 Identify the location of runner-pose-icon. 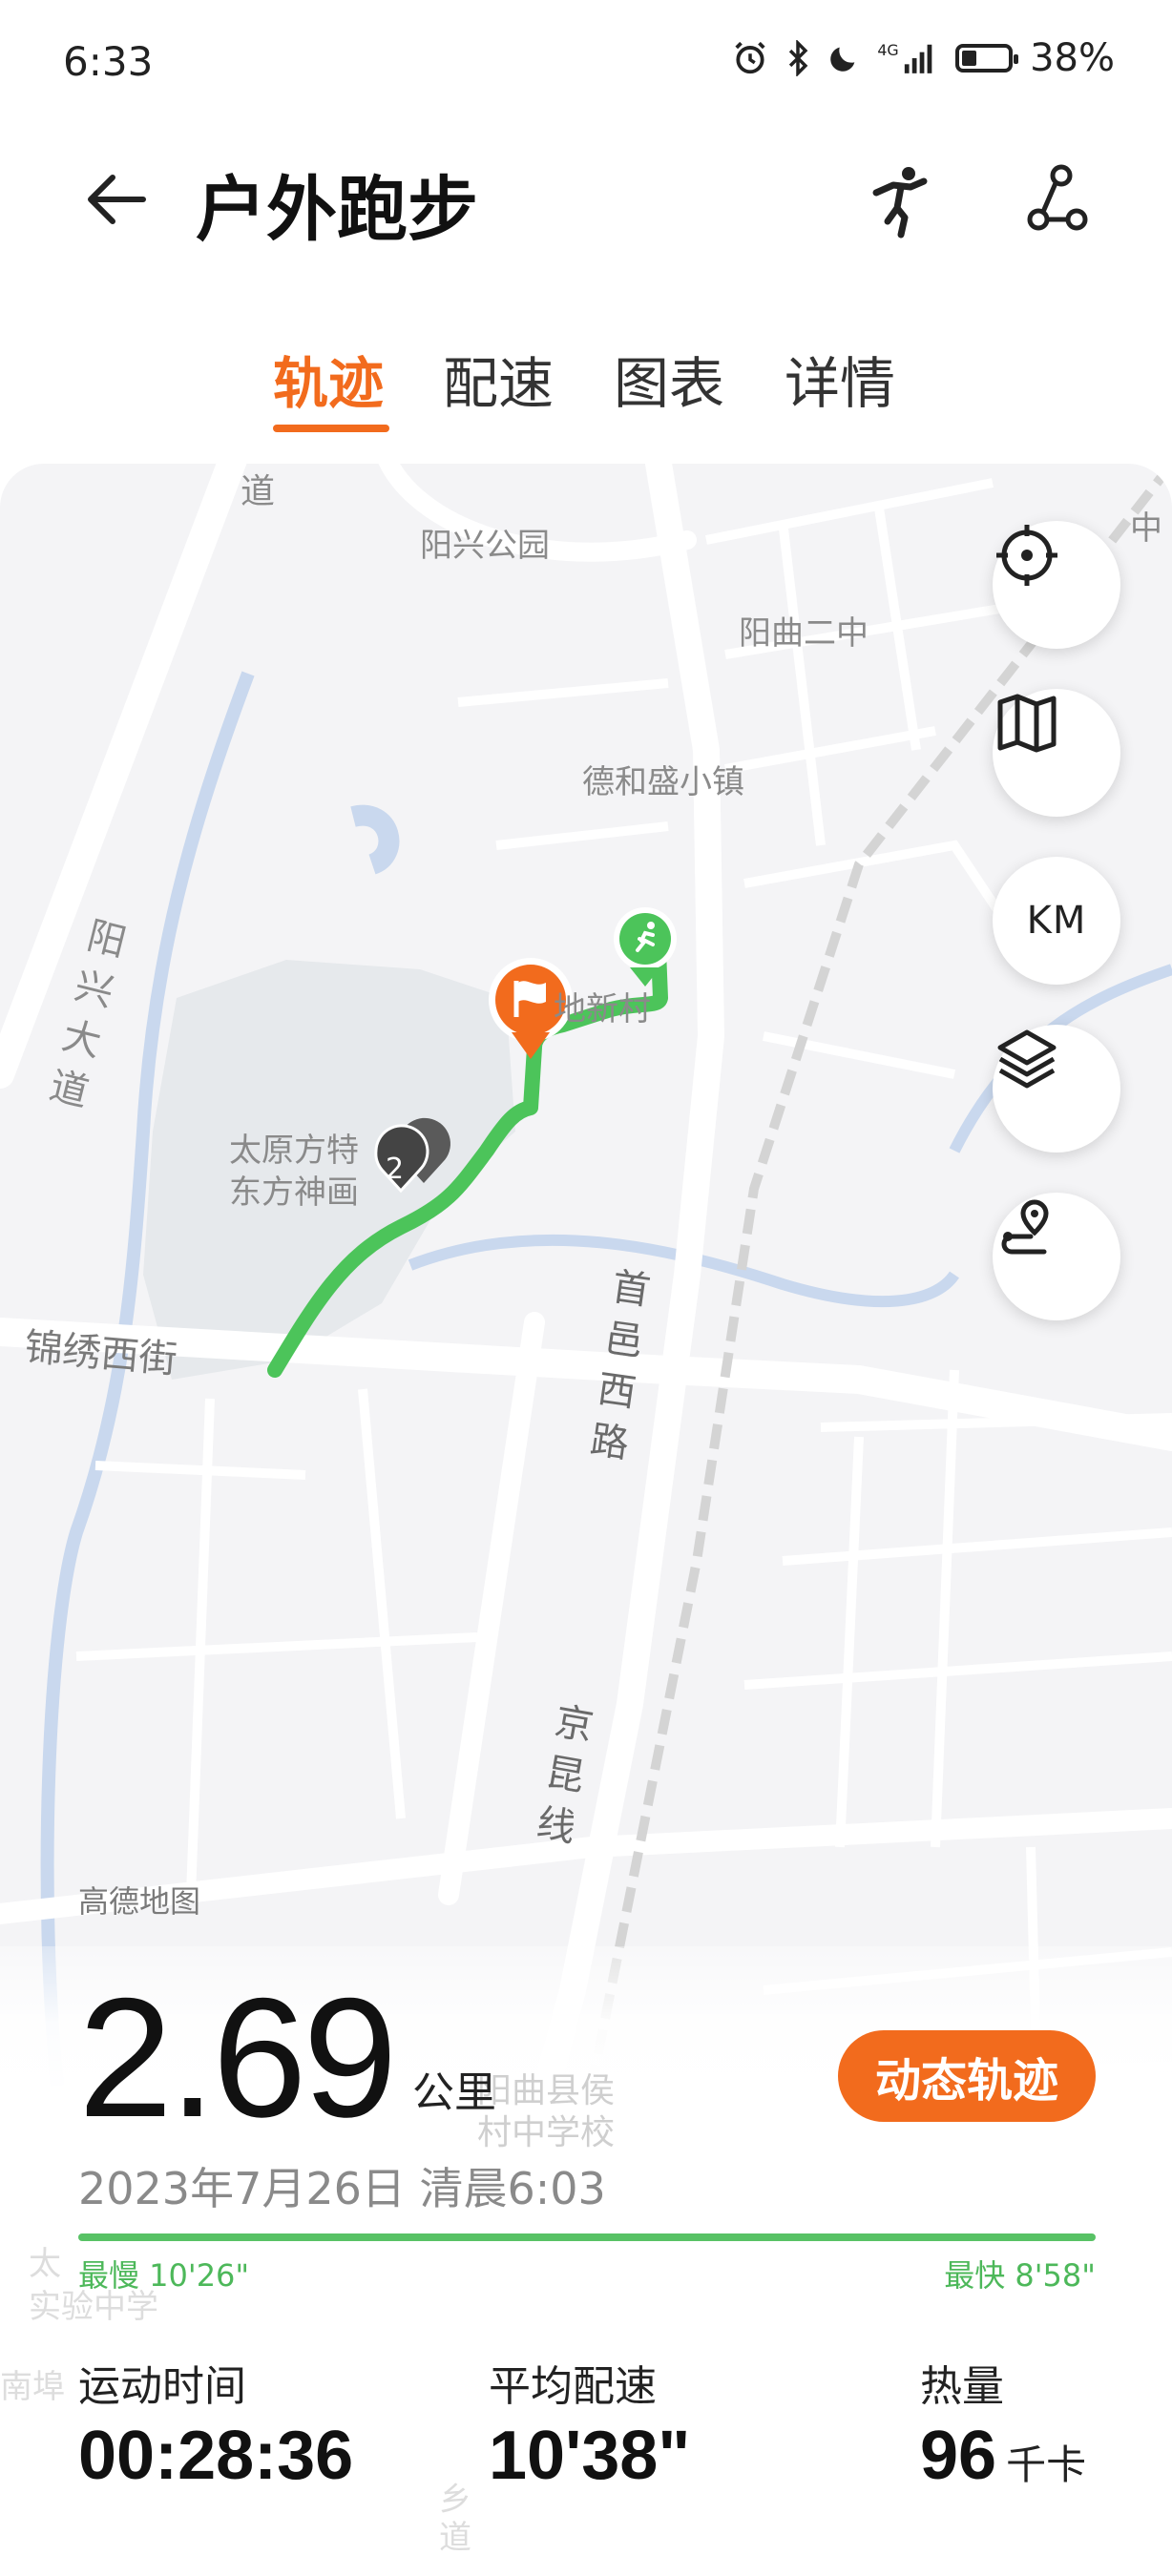
(900, 199).